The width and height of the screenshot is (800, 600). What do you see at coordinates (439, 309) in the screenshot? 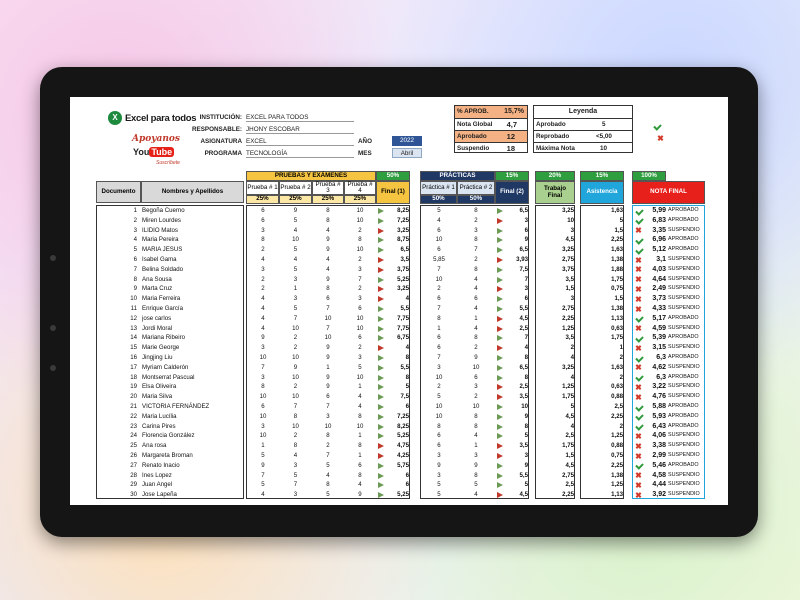
I see `practica1-cell: 7` at bounding box center [439, 309].